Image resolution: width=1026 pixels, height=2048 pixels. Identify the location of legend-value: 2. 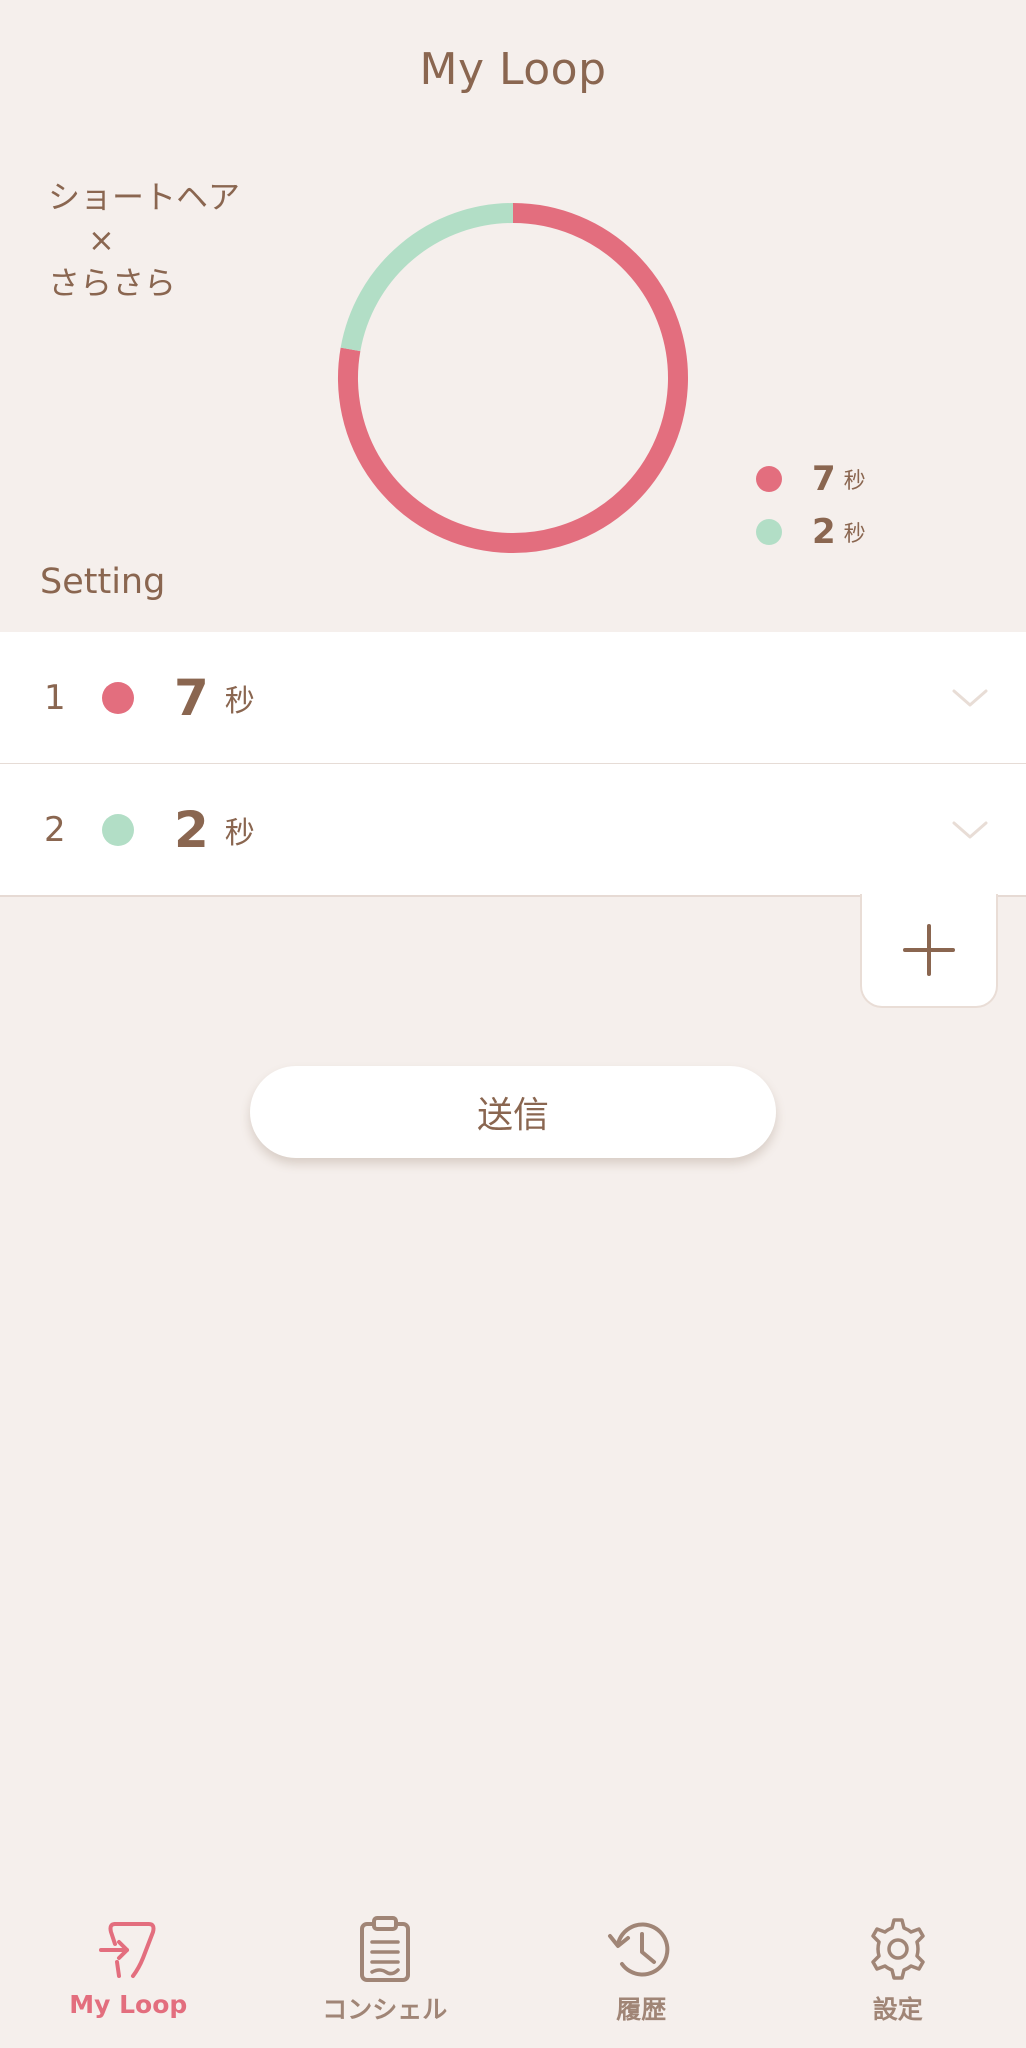
(824, 531).